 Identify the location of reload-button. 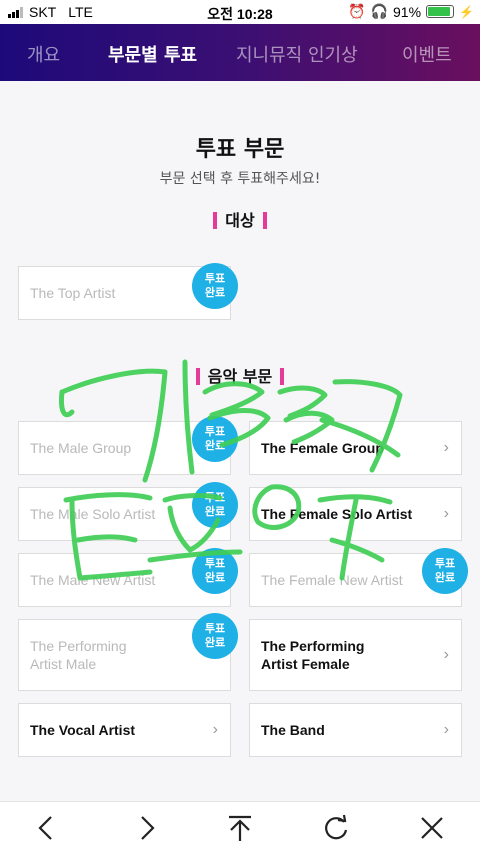
(336, 828).